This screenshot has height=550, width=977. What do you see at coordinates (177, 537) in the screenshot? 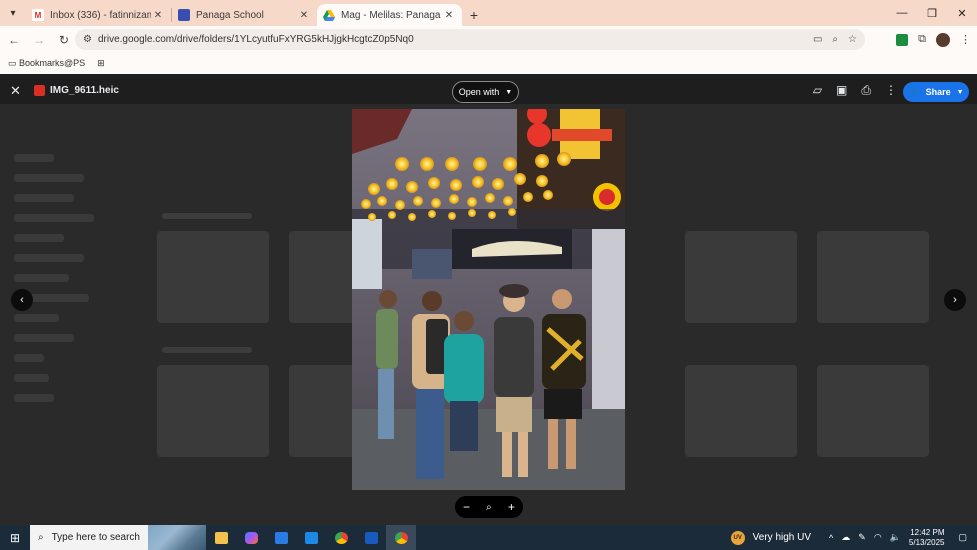
I see `search-highlight-image` at bounding box center [177, 537].